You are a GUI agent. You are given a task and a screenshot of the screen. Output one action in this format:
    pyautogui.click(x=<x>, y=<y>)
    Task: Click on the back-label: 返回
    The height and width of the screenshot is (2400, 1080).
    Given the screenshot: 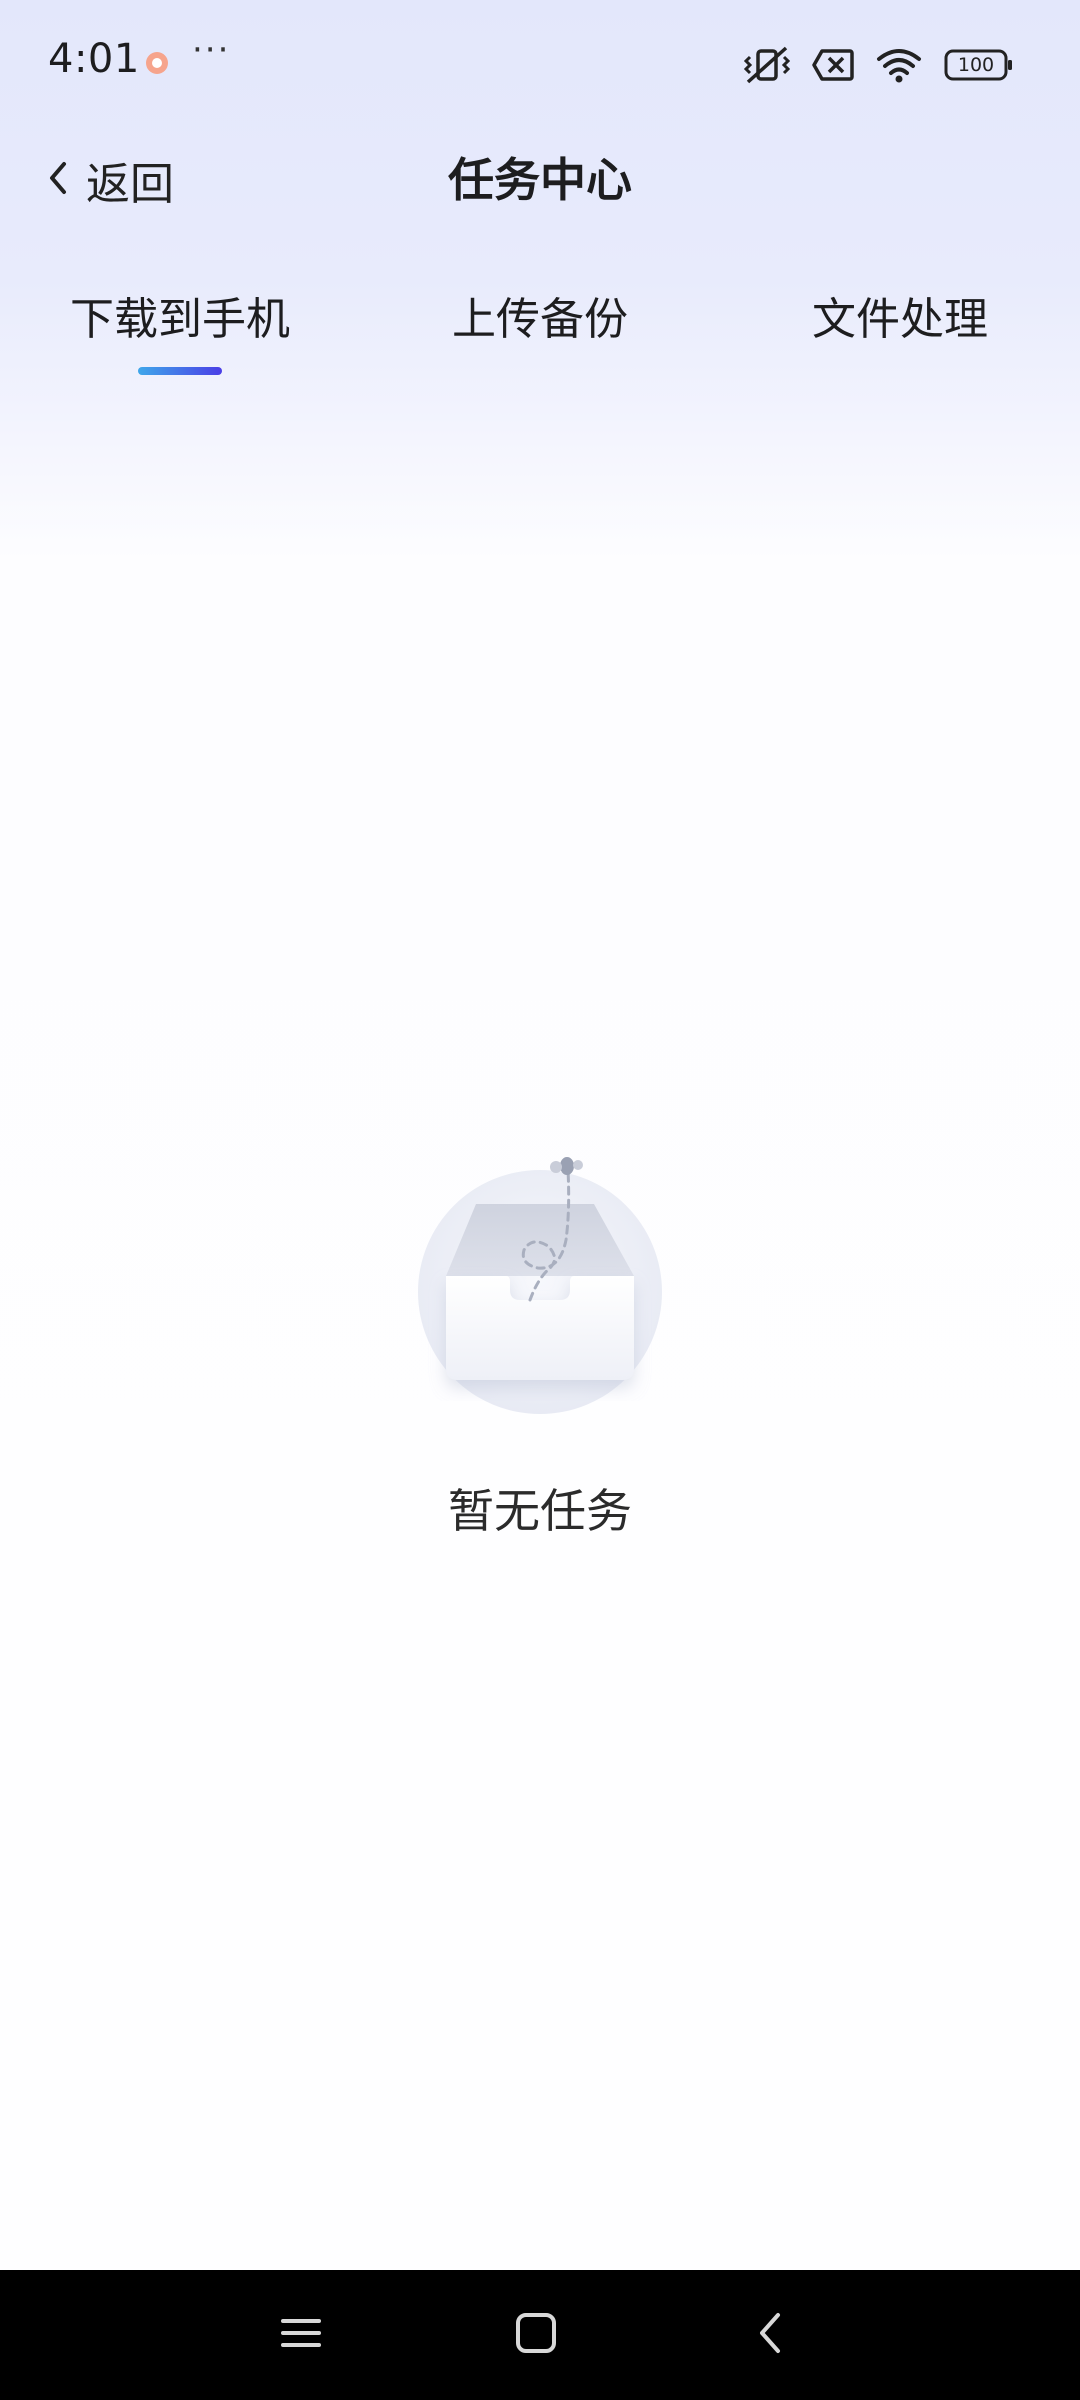 What is the action you would take?
    pyautogui.click(x=130, y=184)
    